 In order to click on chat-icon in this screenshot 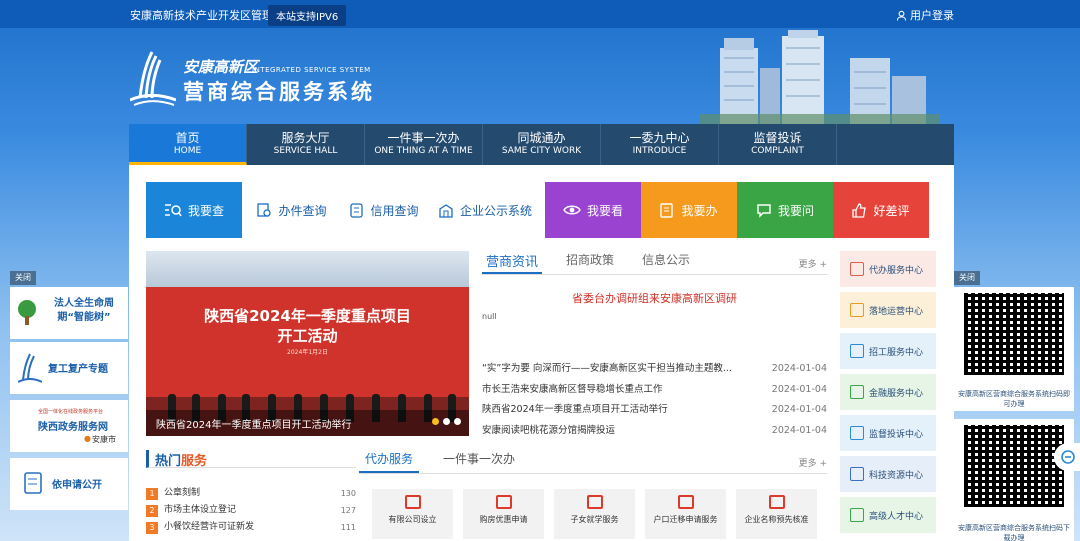, I will do `click(764, 210)`.